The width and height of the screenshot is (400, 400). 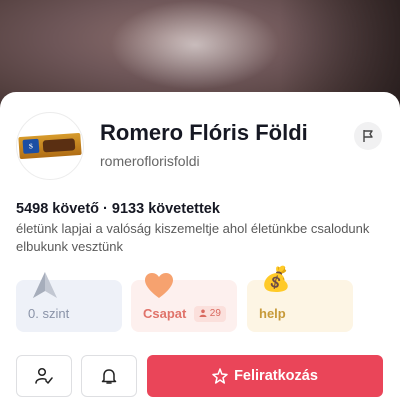 I want to click on team-label: Csapat, so click(x=165, y=313).